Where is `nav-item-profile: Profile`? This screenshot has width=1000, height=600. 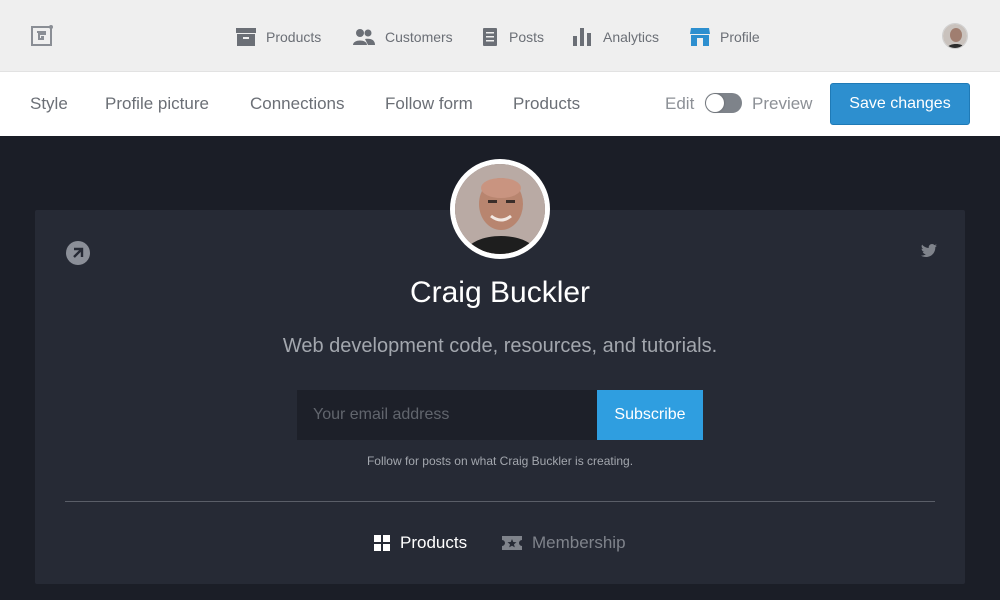 nav-item-profile: Profile is located at coordinates (725, 37).